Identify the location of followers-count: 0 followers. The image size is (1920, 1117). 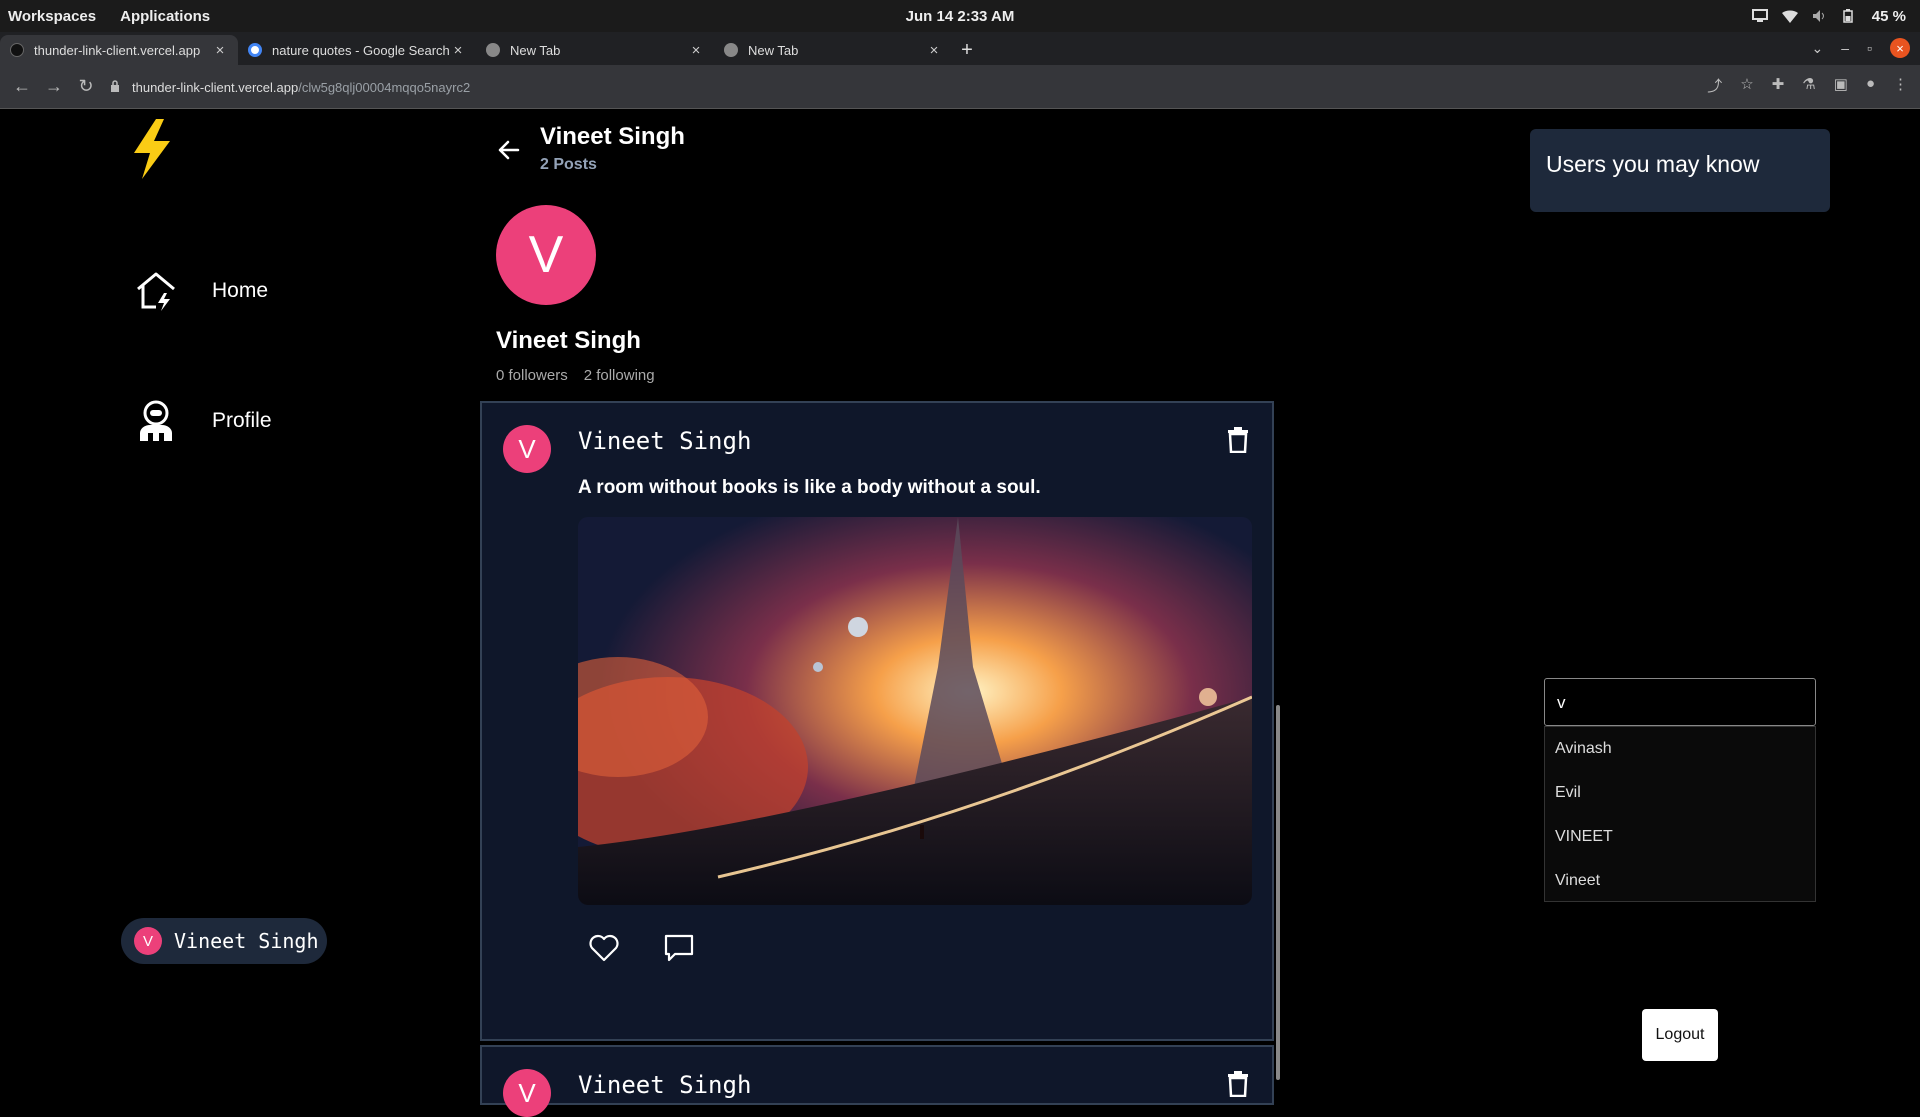
(532, 375).